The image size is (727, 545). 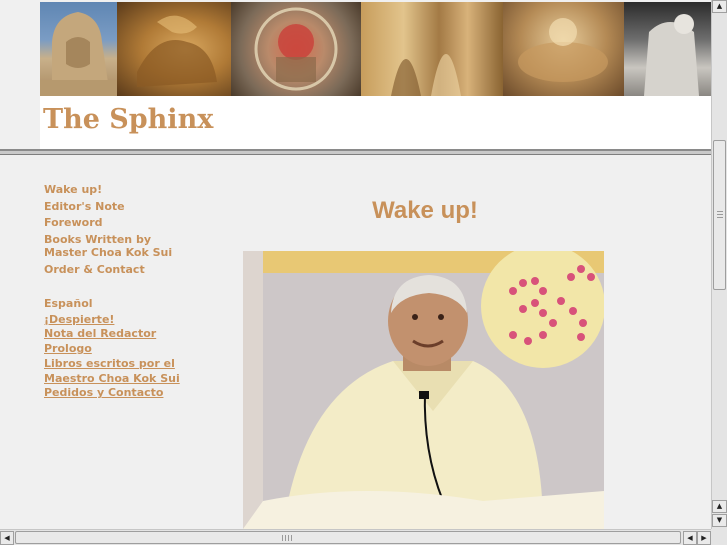 I want to click on nav-link-order-contact: Order & Contact, so click(x=129, y=270).